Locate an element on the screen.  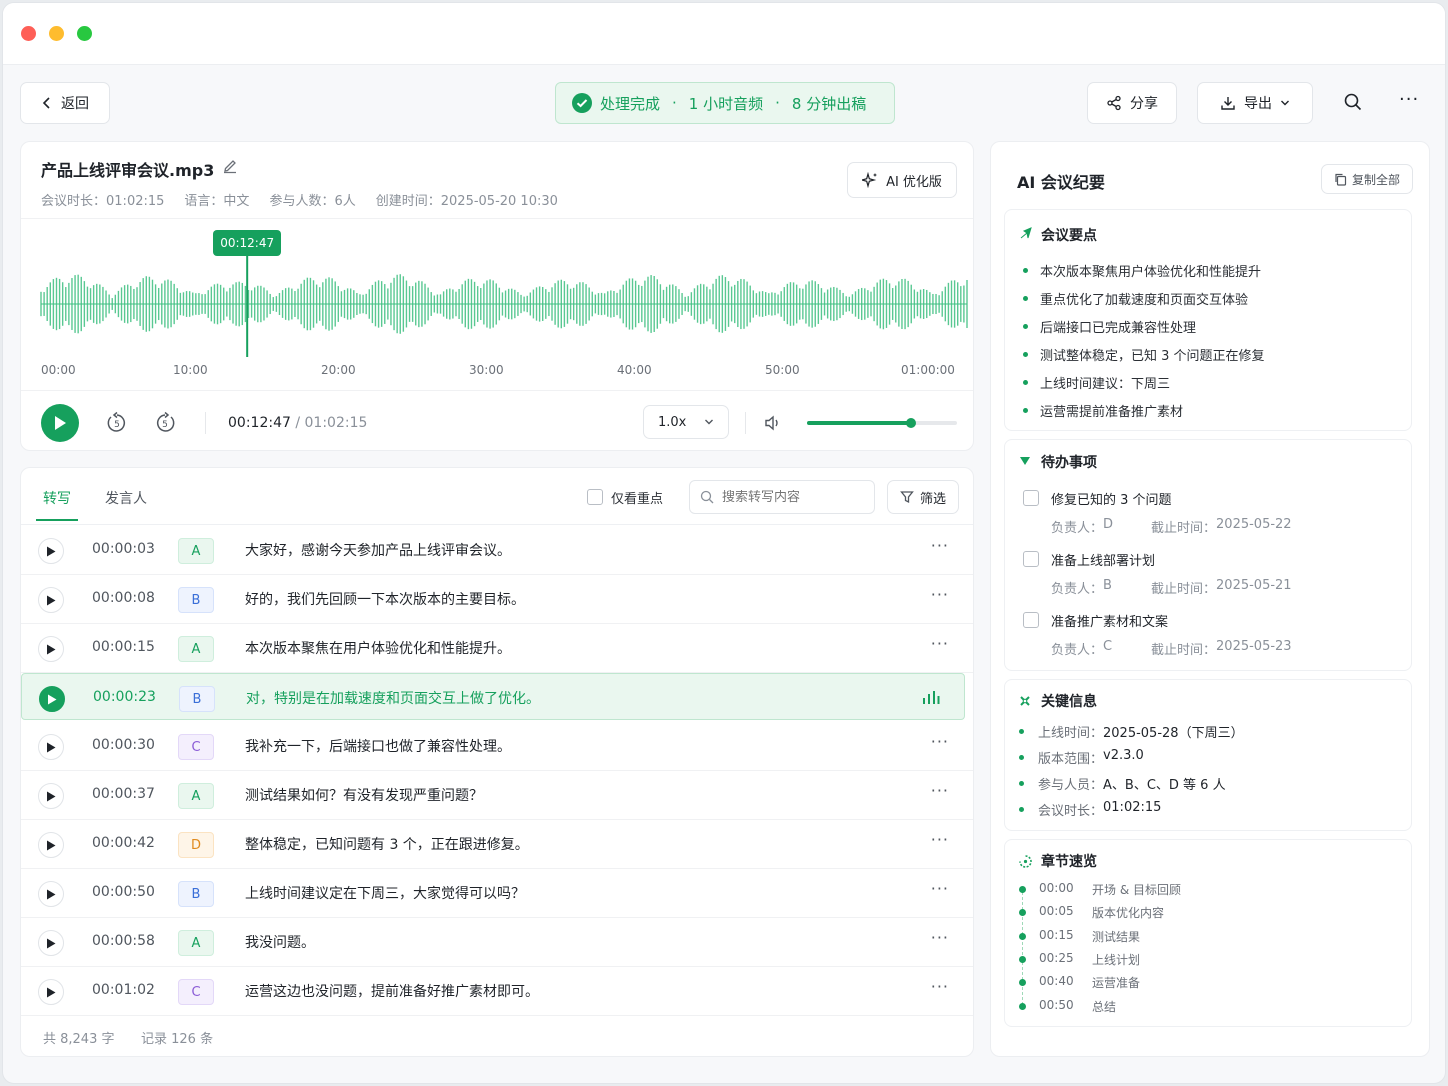
chapter-time: 00:00 is located at coordinates (1056, 888).